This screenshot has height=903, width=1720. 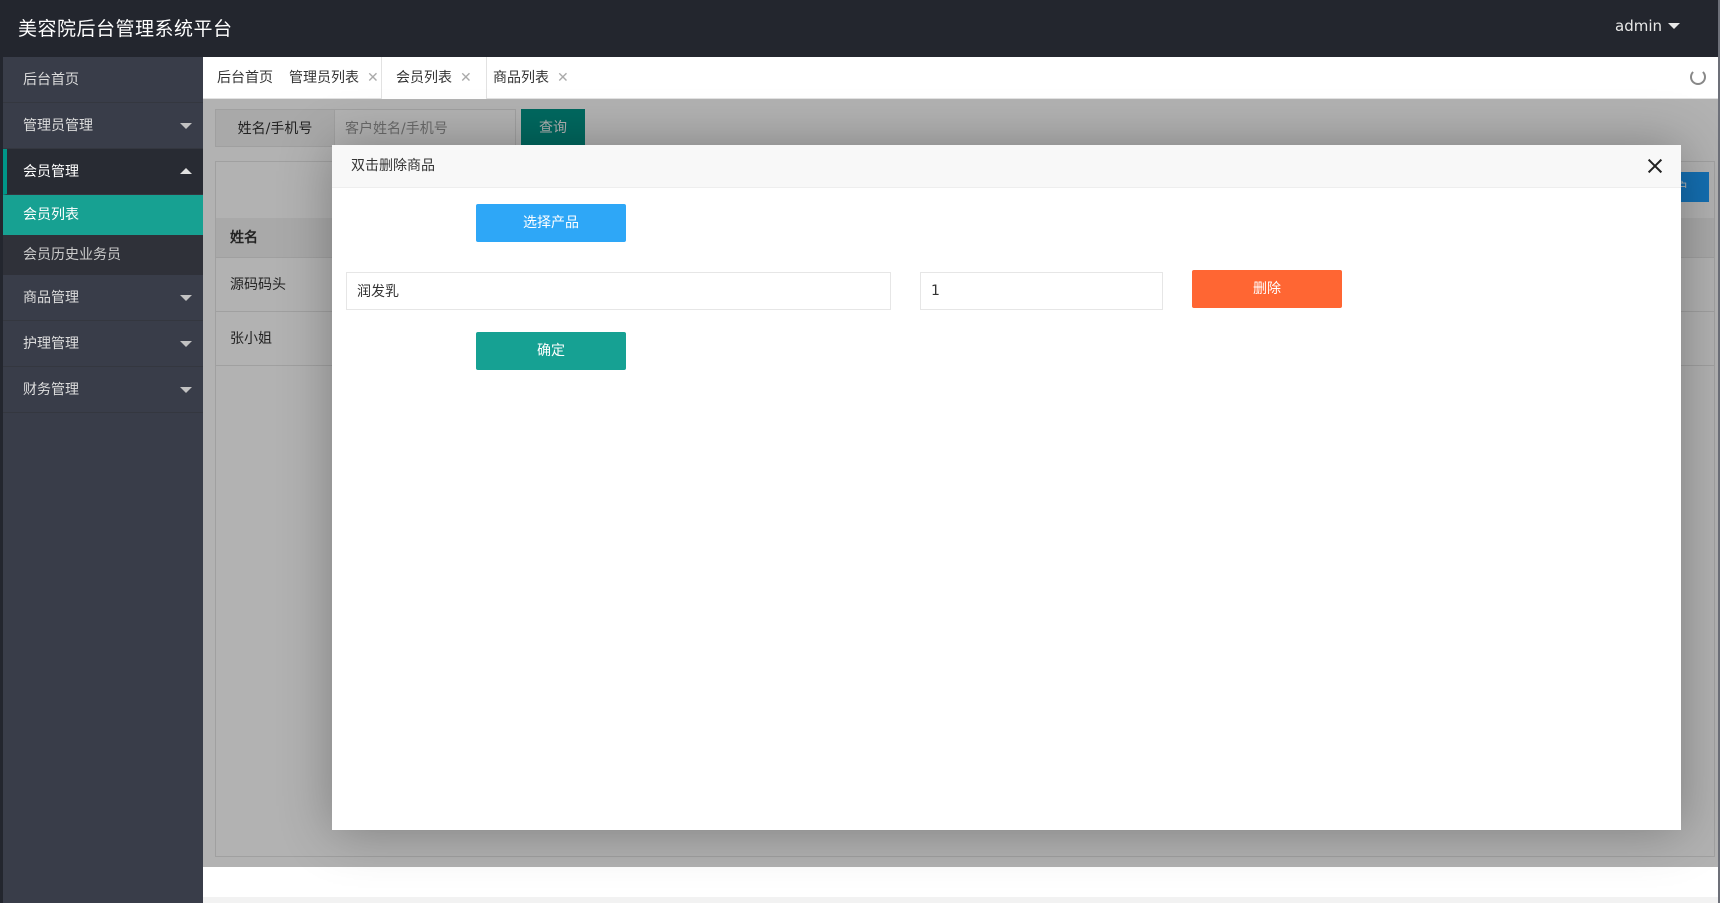 I want to click on sidebar-item-finance-management: 财务管理, so click(x=103, y=390).